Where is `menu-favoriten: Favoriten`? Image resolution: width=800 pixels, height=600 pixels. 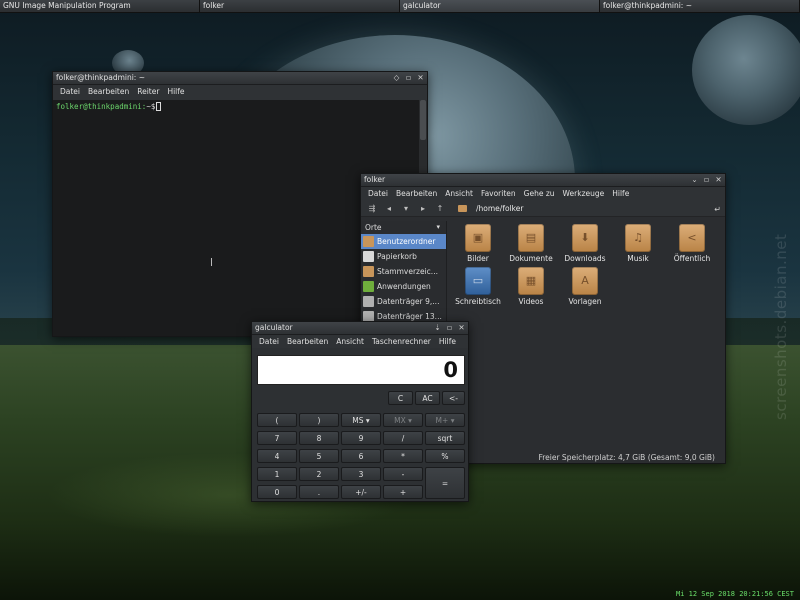 menu-favoriten: Favoriten is located at coordinates (498, 193).